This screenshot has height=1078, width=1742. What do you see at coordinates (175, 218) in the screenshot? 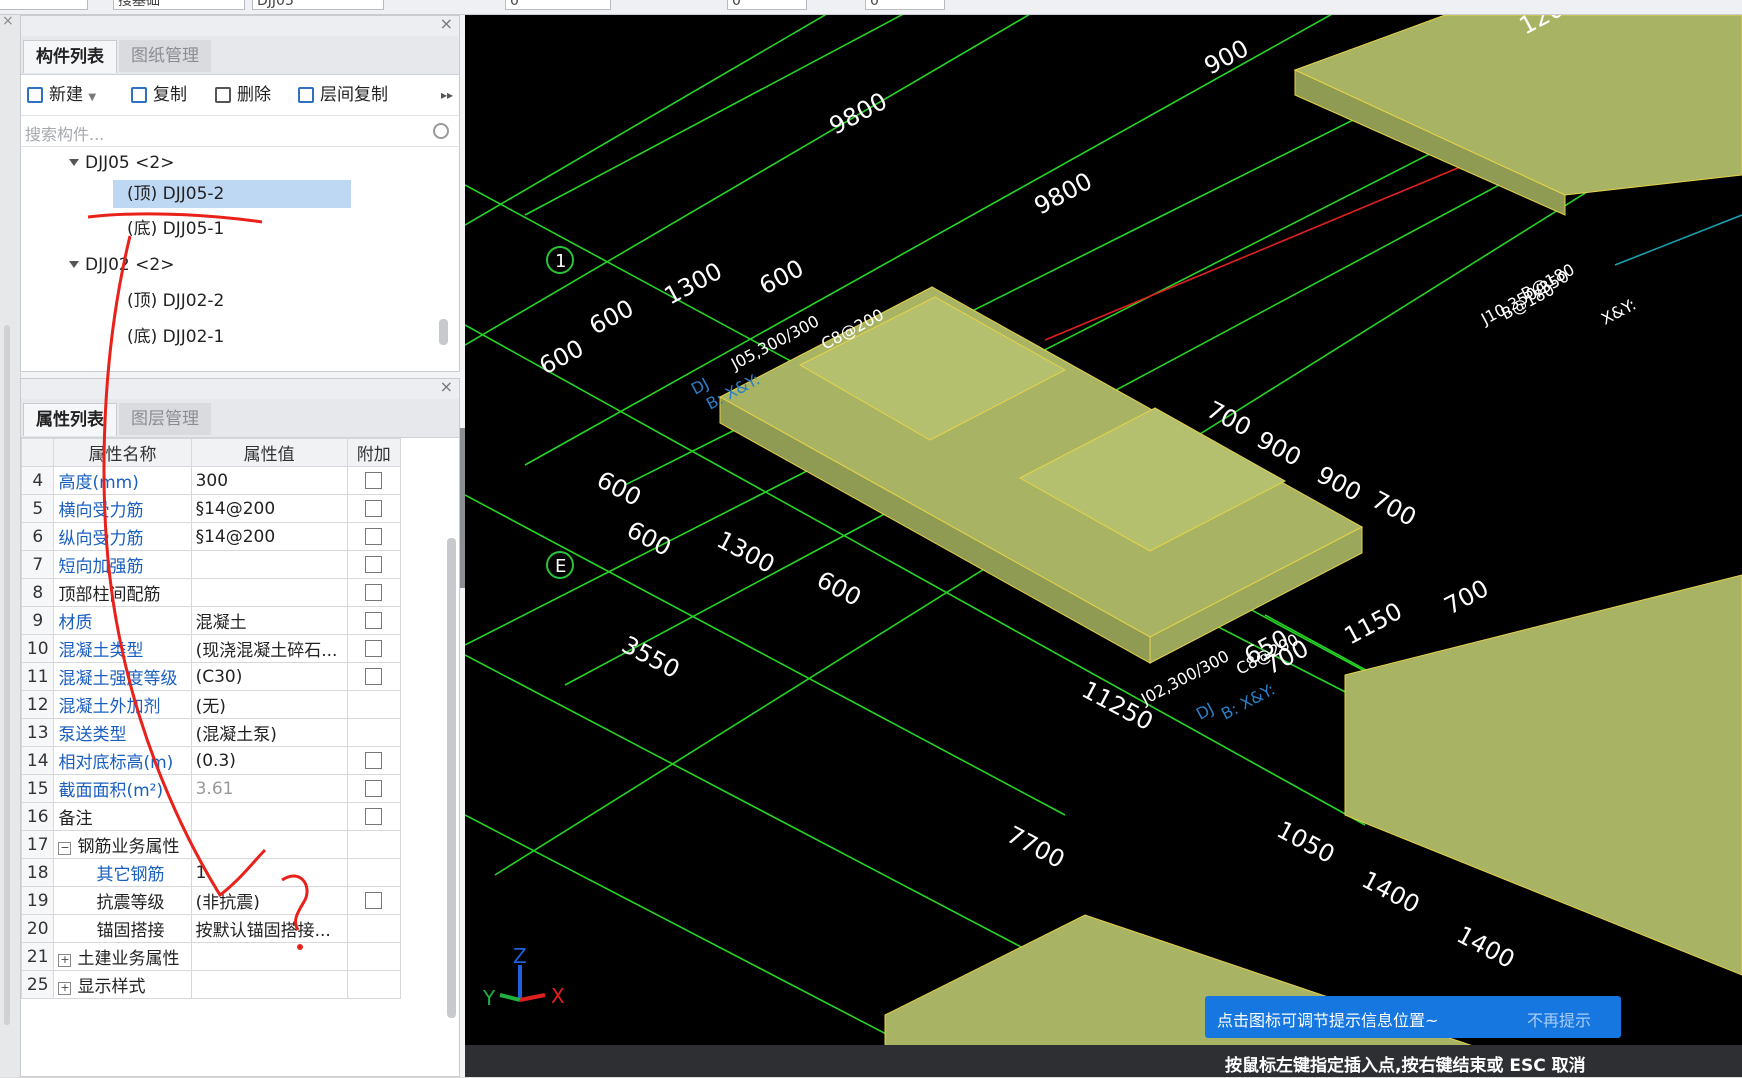
I see `red-underline-mark` at bounding box center [175, 218].